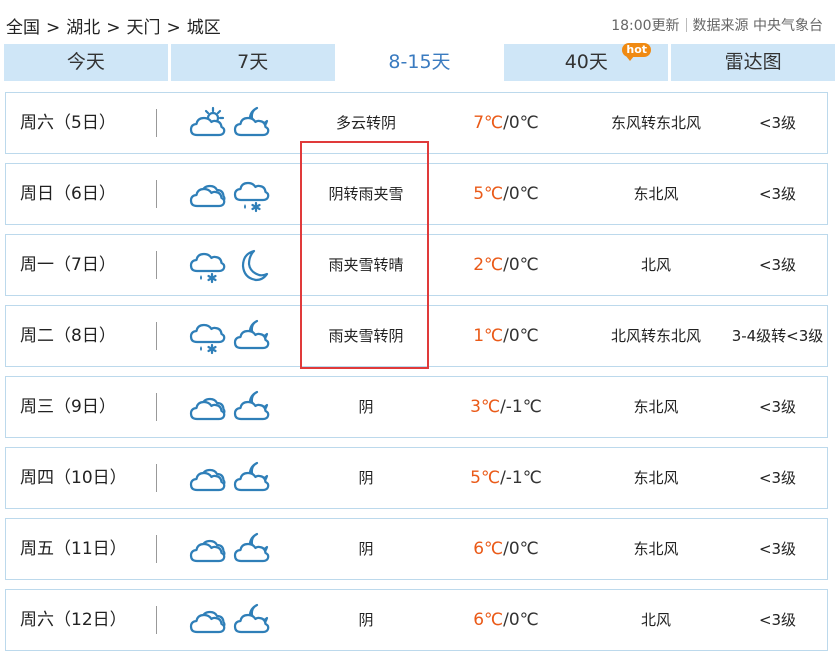 The width and height of the screenshot is (839, 661). Describe the element at coordinates (645, 26) in the screenshot. I see `update-time: 18:00更新` at that location.